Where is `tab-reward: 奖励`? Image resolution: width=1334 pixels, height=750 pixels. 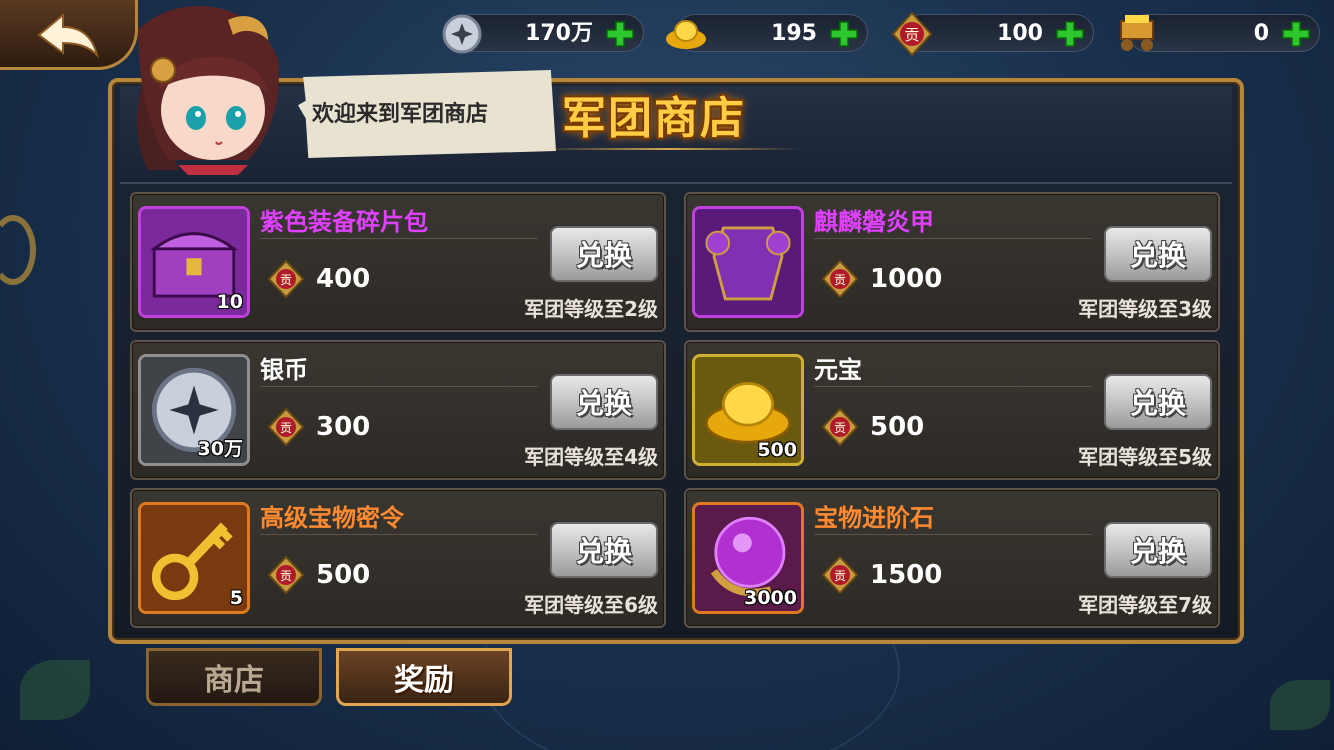
tab-reward: 奖励 is located at coordinates (424, 677).